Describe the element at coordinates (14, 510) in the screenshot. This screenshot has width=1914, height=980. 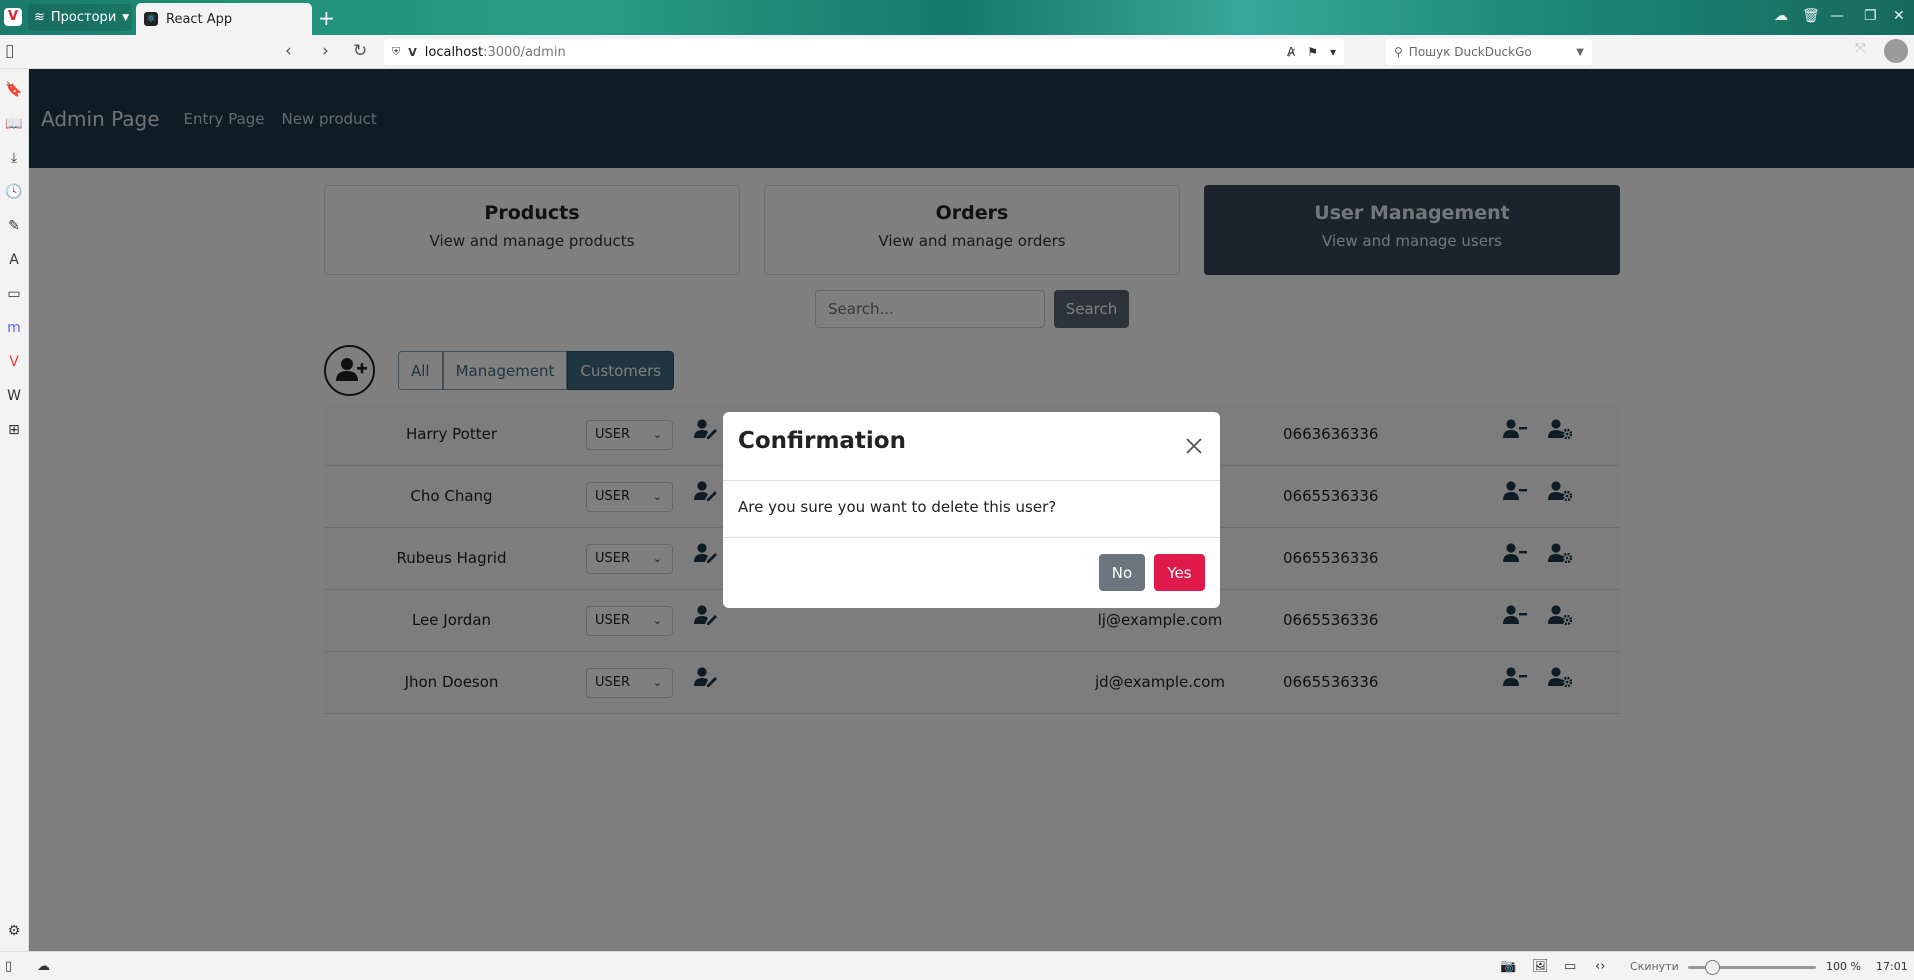
I see `browser-side-panel: 🔖 📖 ⤓ 🕓 ✎ A ▭ m V W ⊞ ⚙` at that location.